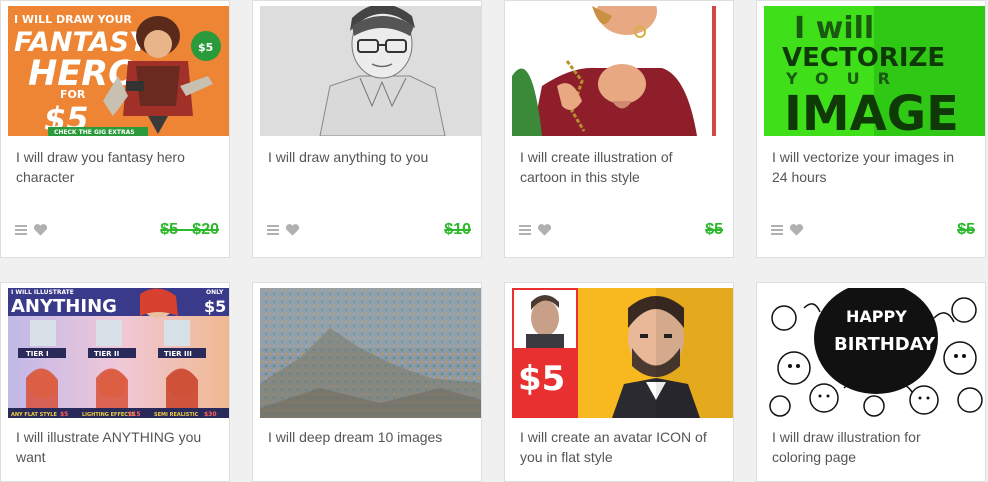 The image size is (988, 482). I want to click on gig-title: I will vectorize your images in 24 hours, so click(872, 167).